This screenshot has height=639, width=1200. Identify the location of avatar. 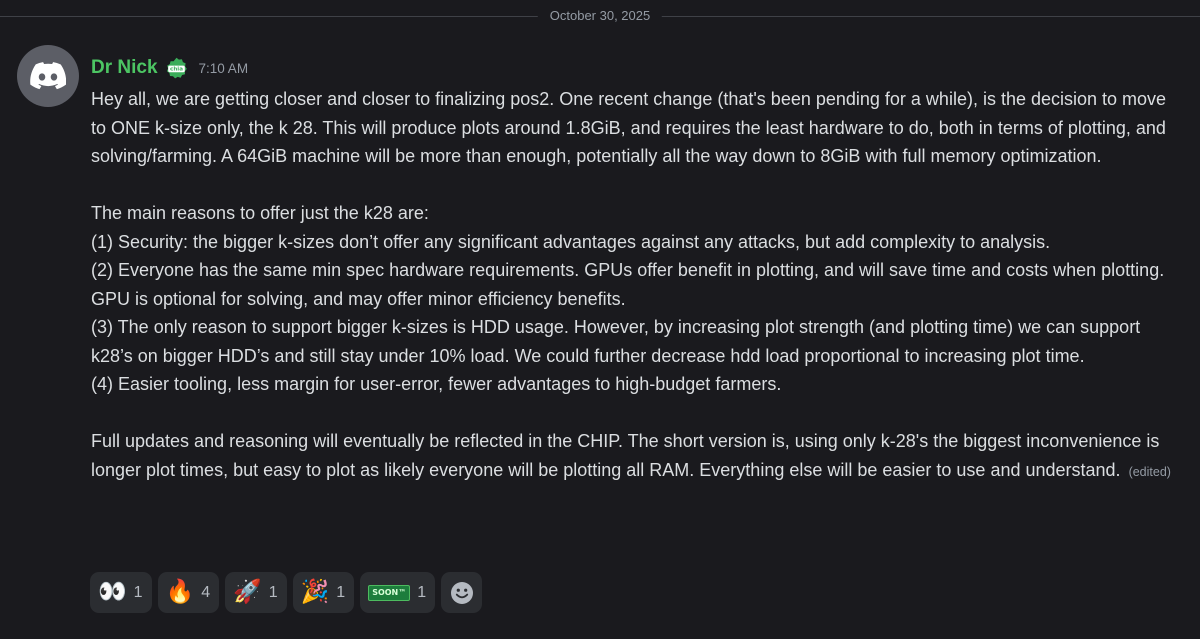
(48, 76).